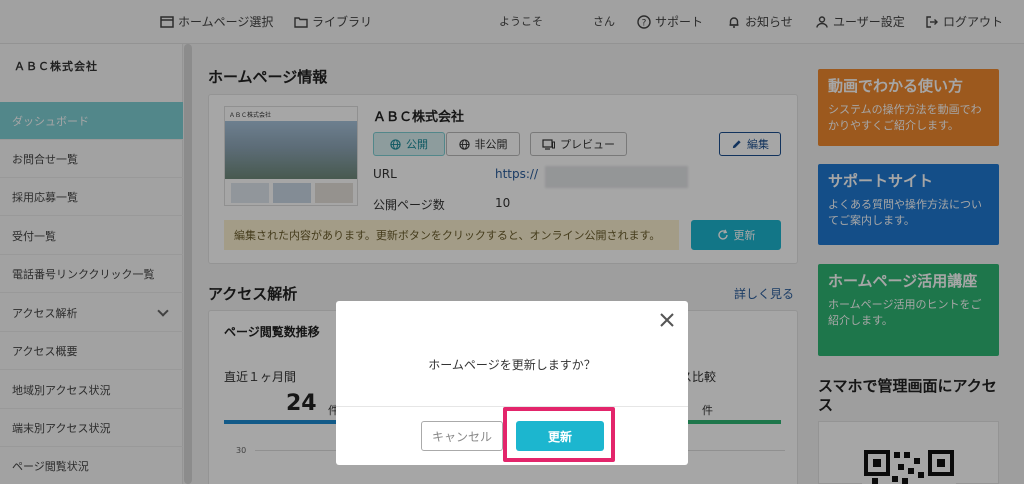 The image size is (1024, 484). What do you see at coordinates (559, 434) in the screenshot?
I see `callout-highlight-box` at bounding box center [559, 434].